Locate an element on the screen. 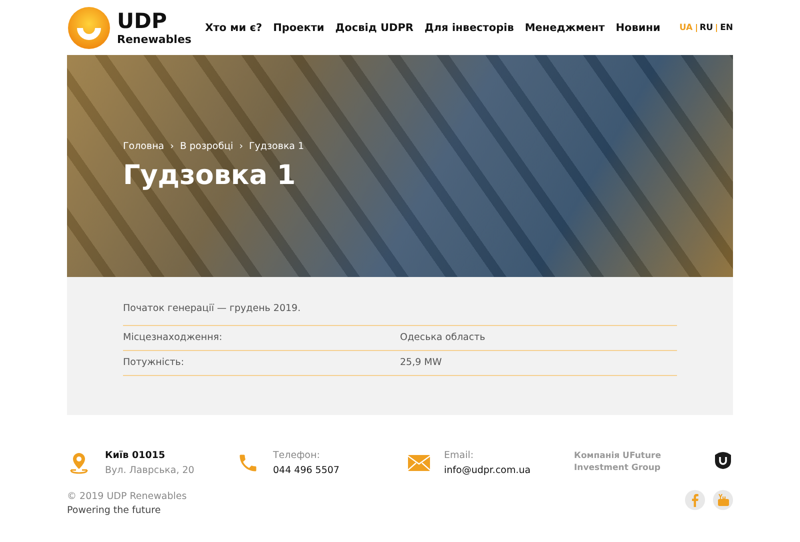 Image resolution: width=800 pixels, height=542 pixels. facebook-button is located at coordinates (695, 500).